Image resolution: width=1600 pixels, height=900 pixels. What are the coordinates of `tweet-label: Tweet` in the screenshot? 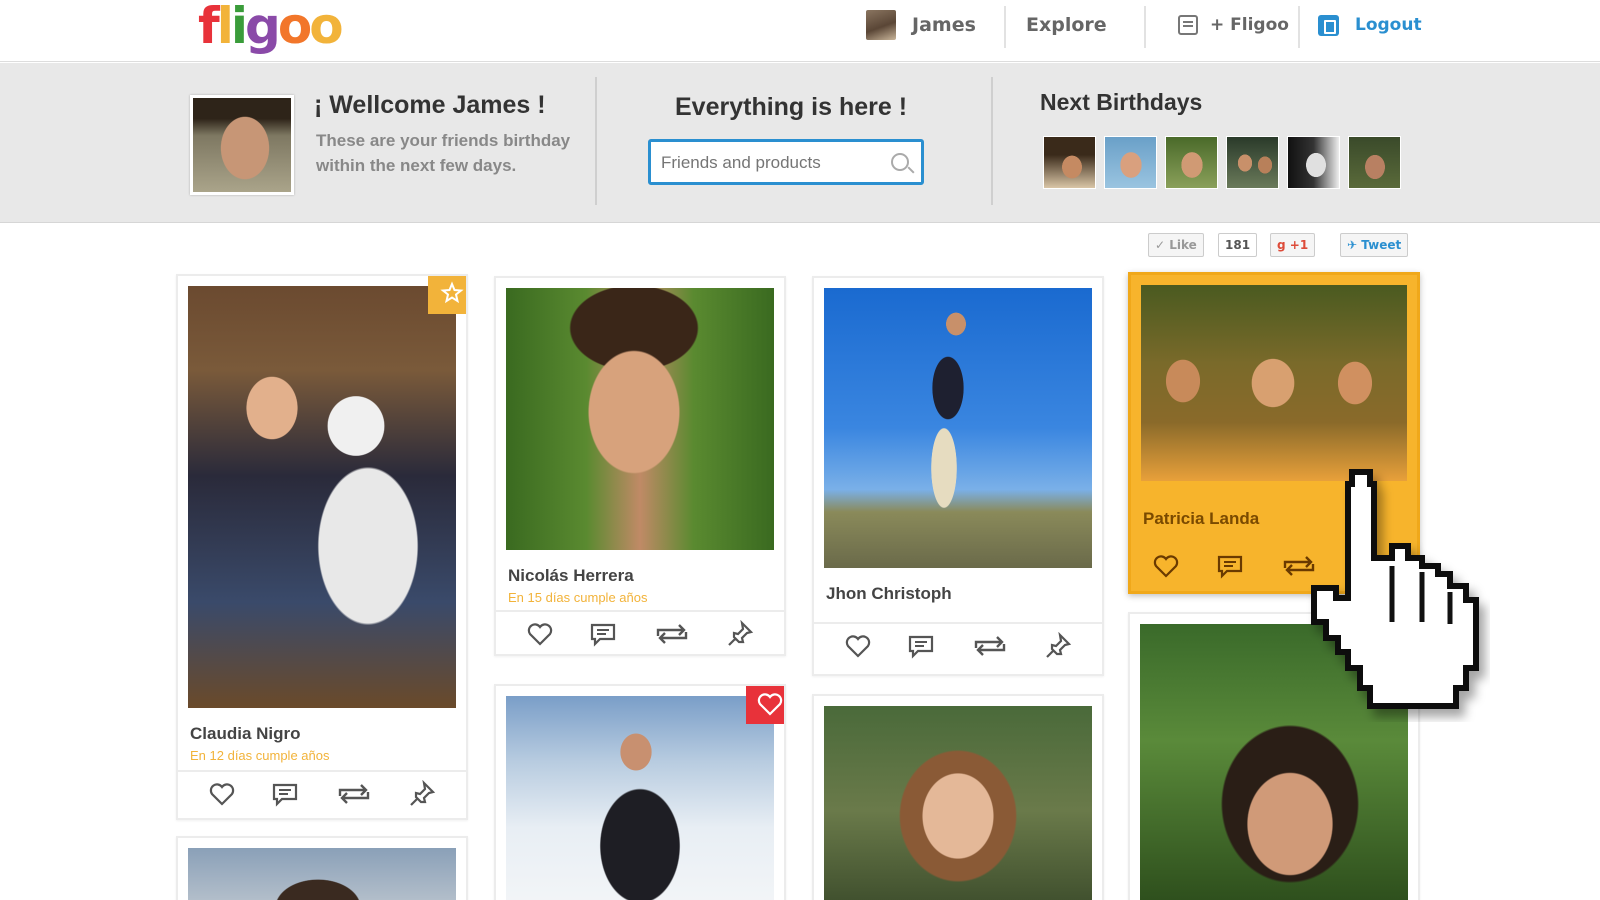 It's located at (1381, 245).